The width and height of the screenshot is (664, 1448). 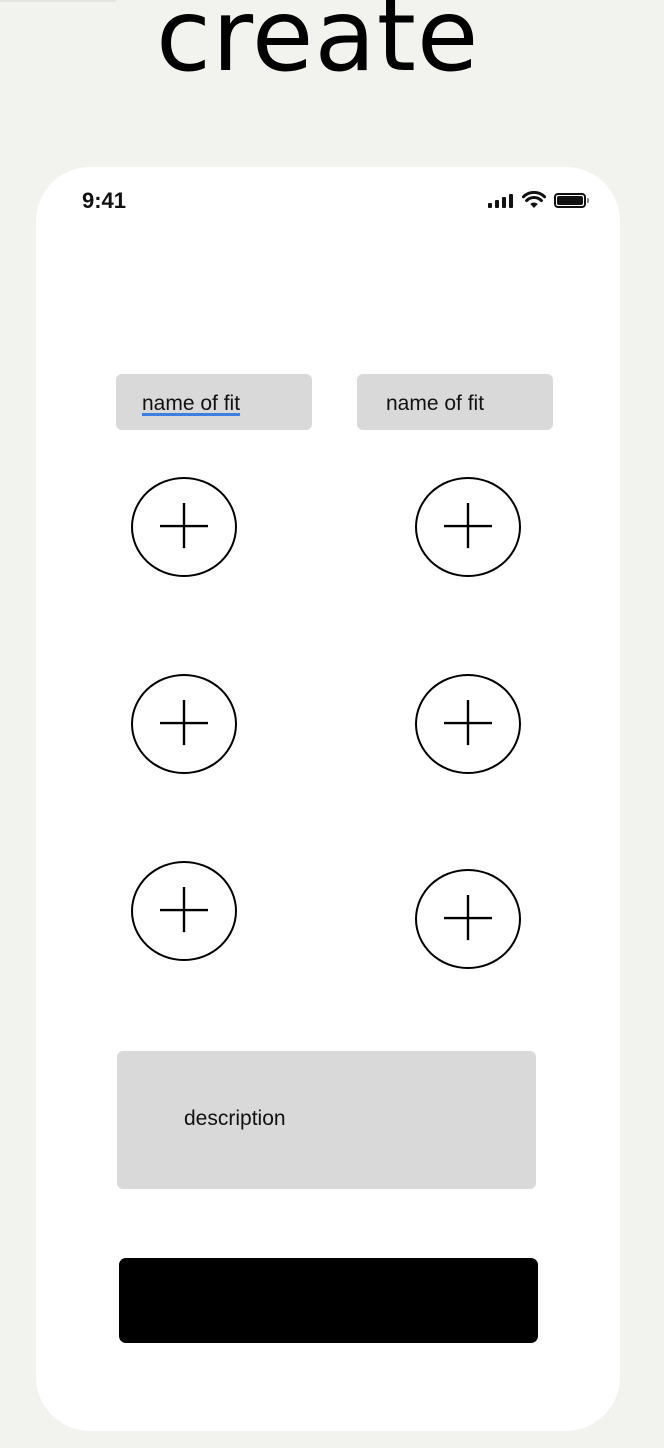 What do you see at coordinates (435, 403) in the screenshot?
I see `fit-name-value-2: name of fit` at bounding box center [435, 403].